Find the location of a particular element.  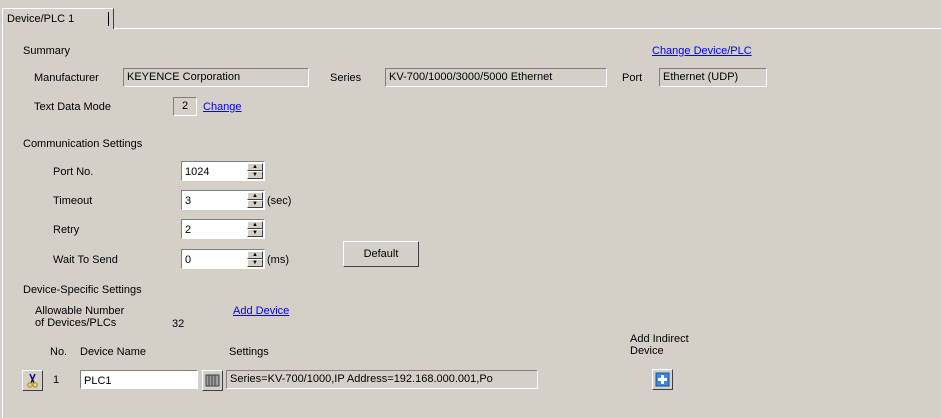

tab-separator is located at coordinates (108, 19).